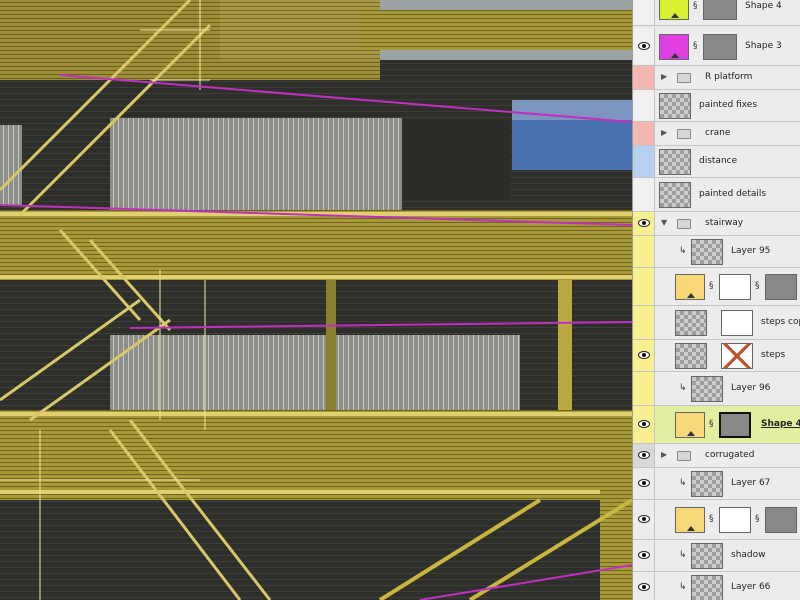 Image resolution: width=800 pixels, height=600 pixels. What do you see at coordinates (763, 46) in the screenshot?
I see `layer-name: Shape 3` at bounding box center [763, 46].